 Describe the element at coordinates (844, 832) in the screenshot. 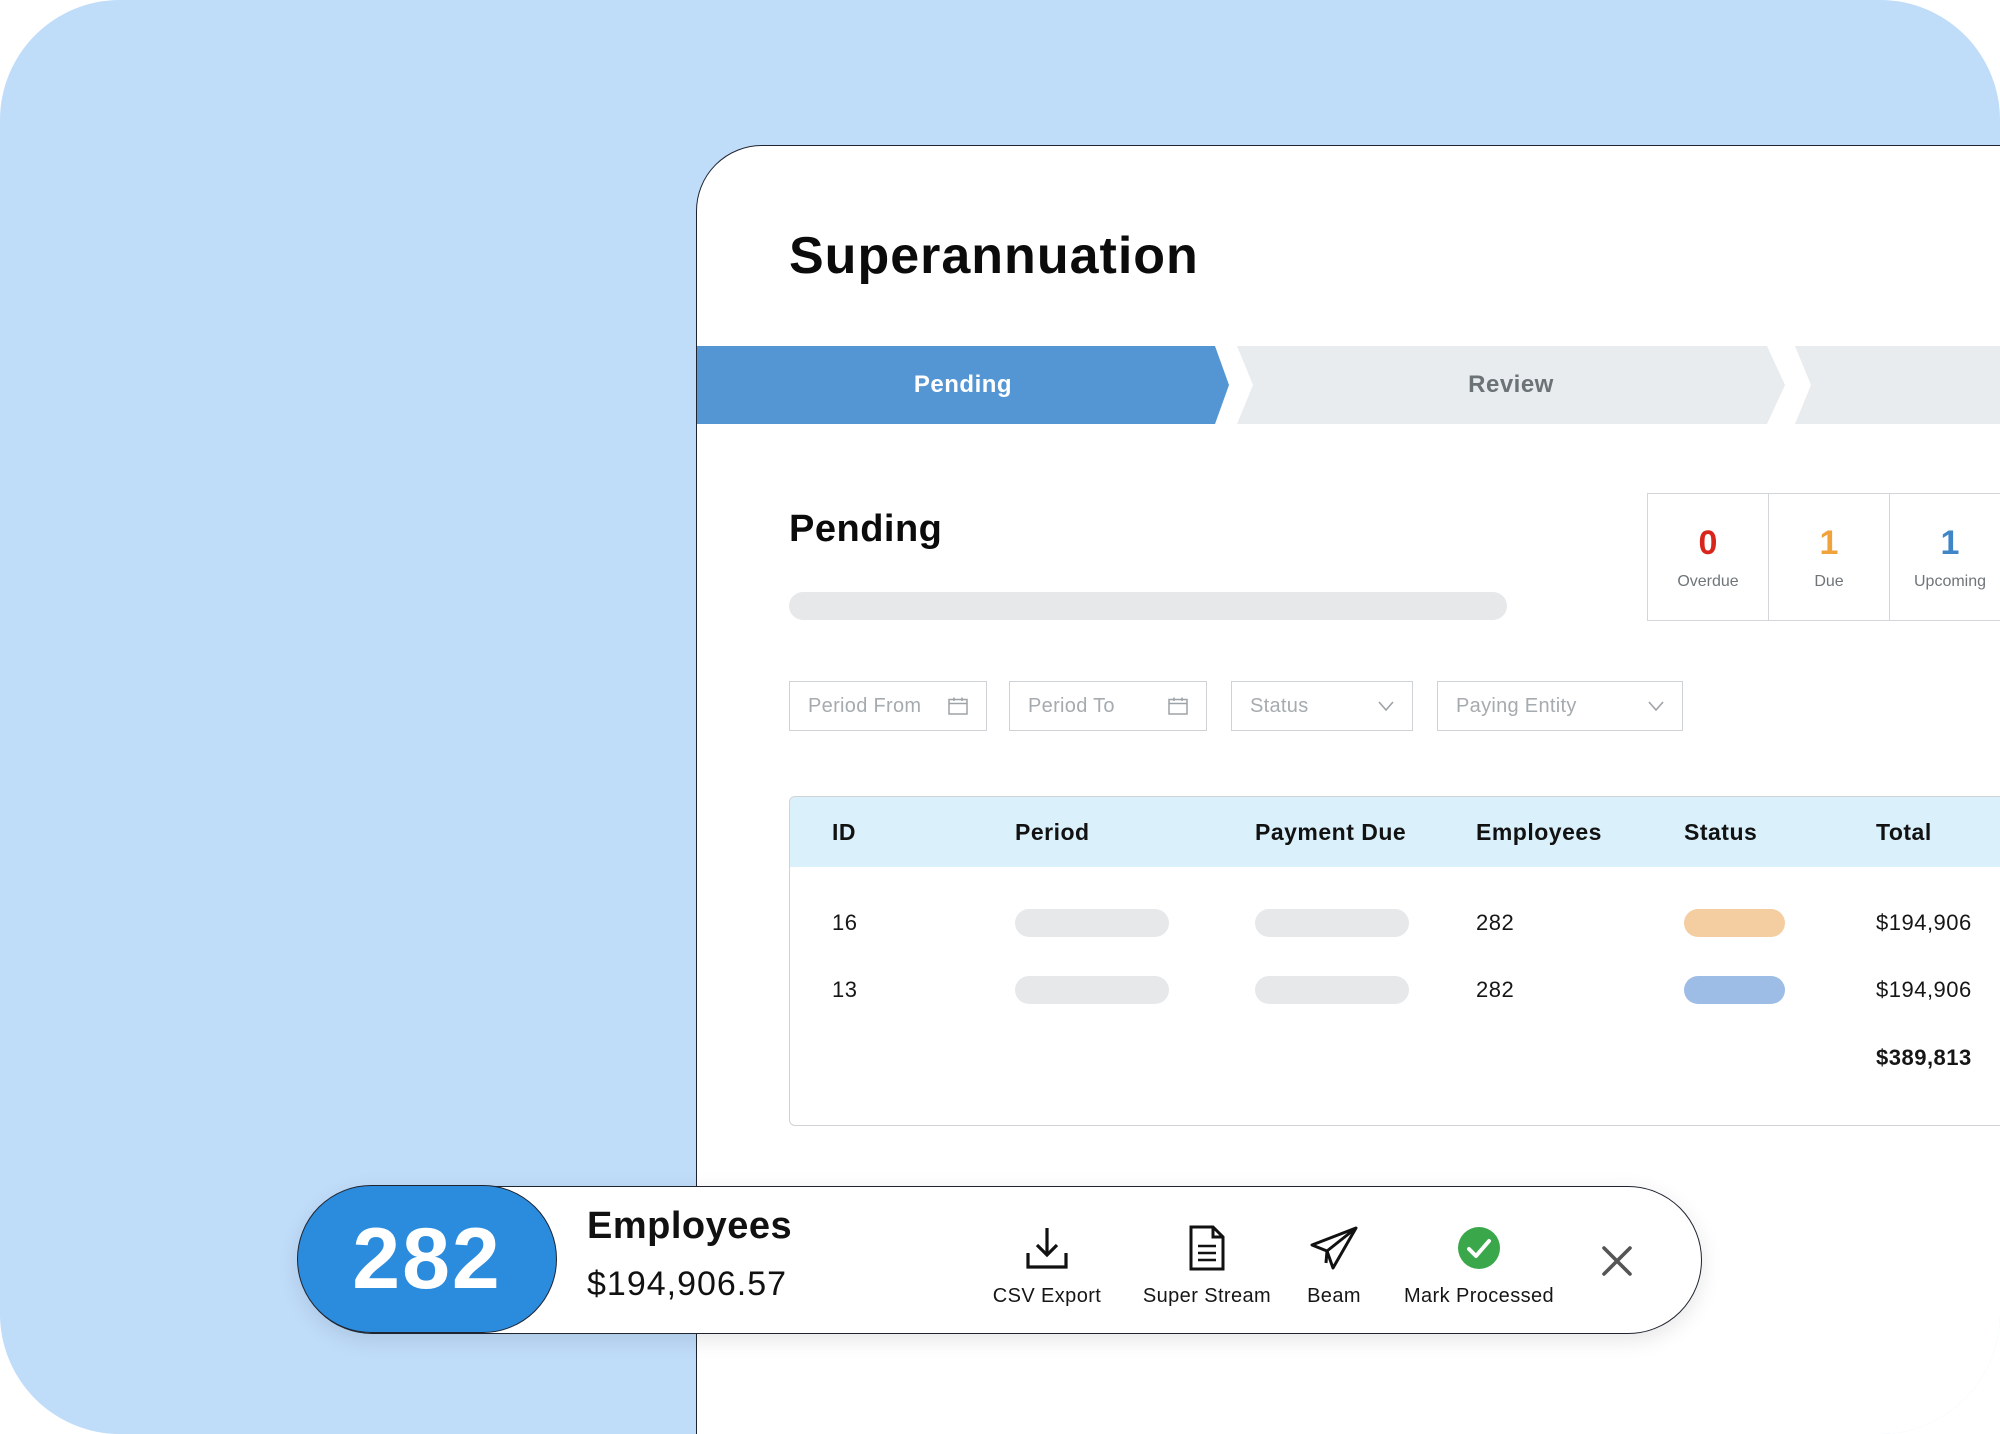

I see `column-header-id: ID` at that location.